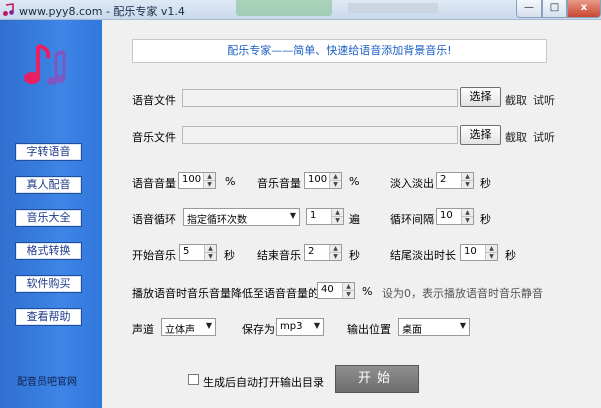 The height and width of the screenshot is (408, 601). What do you see at coordinates (412, 183) in the screenshot?
I see `fade-label: 淡入淡出` at bounding box center [412, 183].